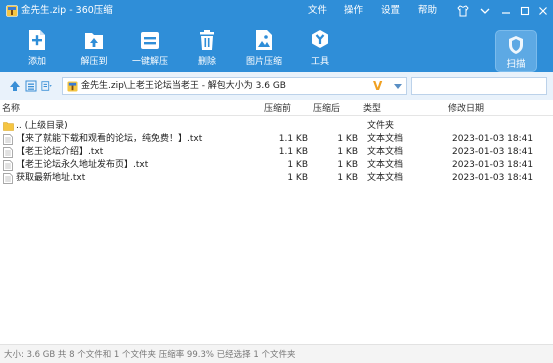 Image resolution: width=553 pixels, height=363 pixels. What do you see at coordinates (183, 86) in the screenshot?
I see `address-path: 金先生.zip\上老王论坛当老王 - 解包大小为 3.6 GB` at bounding box center [183, 86].